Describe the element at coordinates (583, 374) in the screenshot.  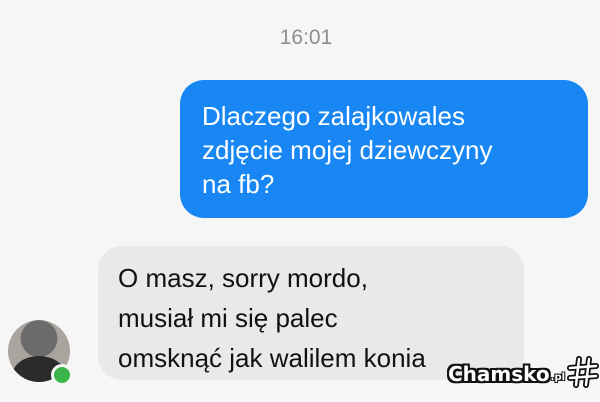
I see `hash-logo-icon` at that location.